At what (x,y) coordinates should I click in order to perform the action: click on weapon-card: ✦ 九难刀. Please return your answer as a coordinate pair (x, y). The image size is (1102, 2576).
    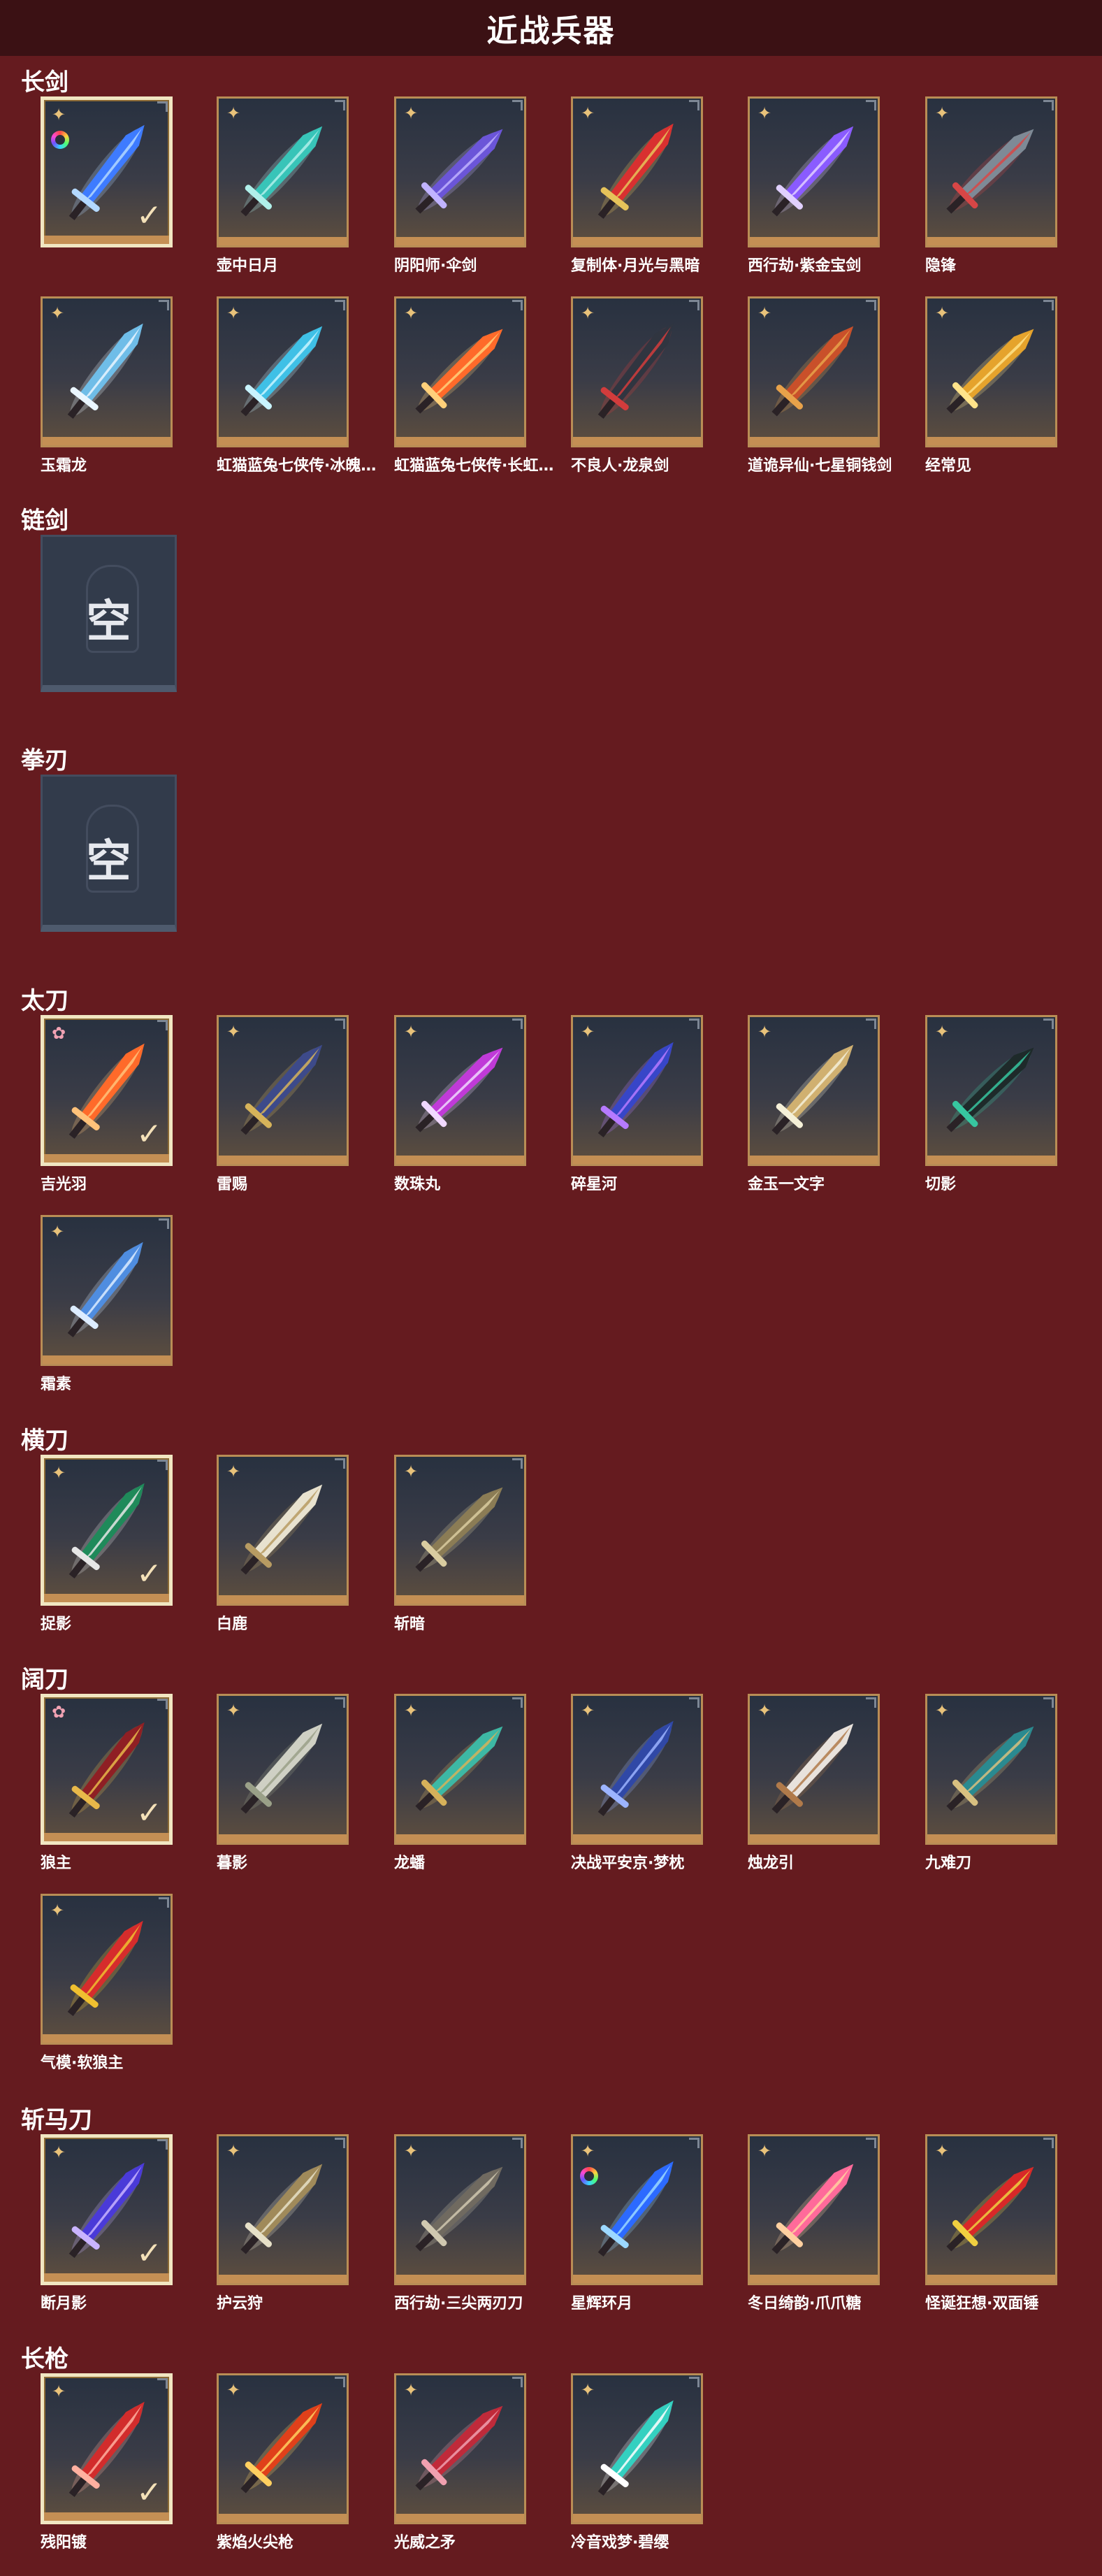
    Looking at the image, I should click on (993, 1783).